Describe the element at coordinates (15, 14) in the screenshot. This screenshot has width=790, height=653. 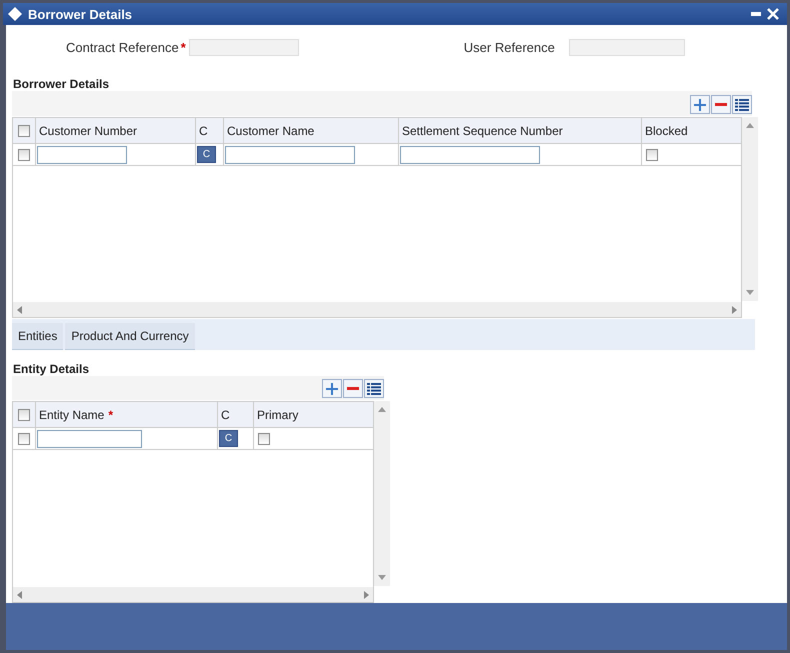
I see `diamond-icon` at that location.